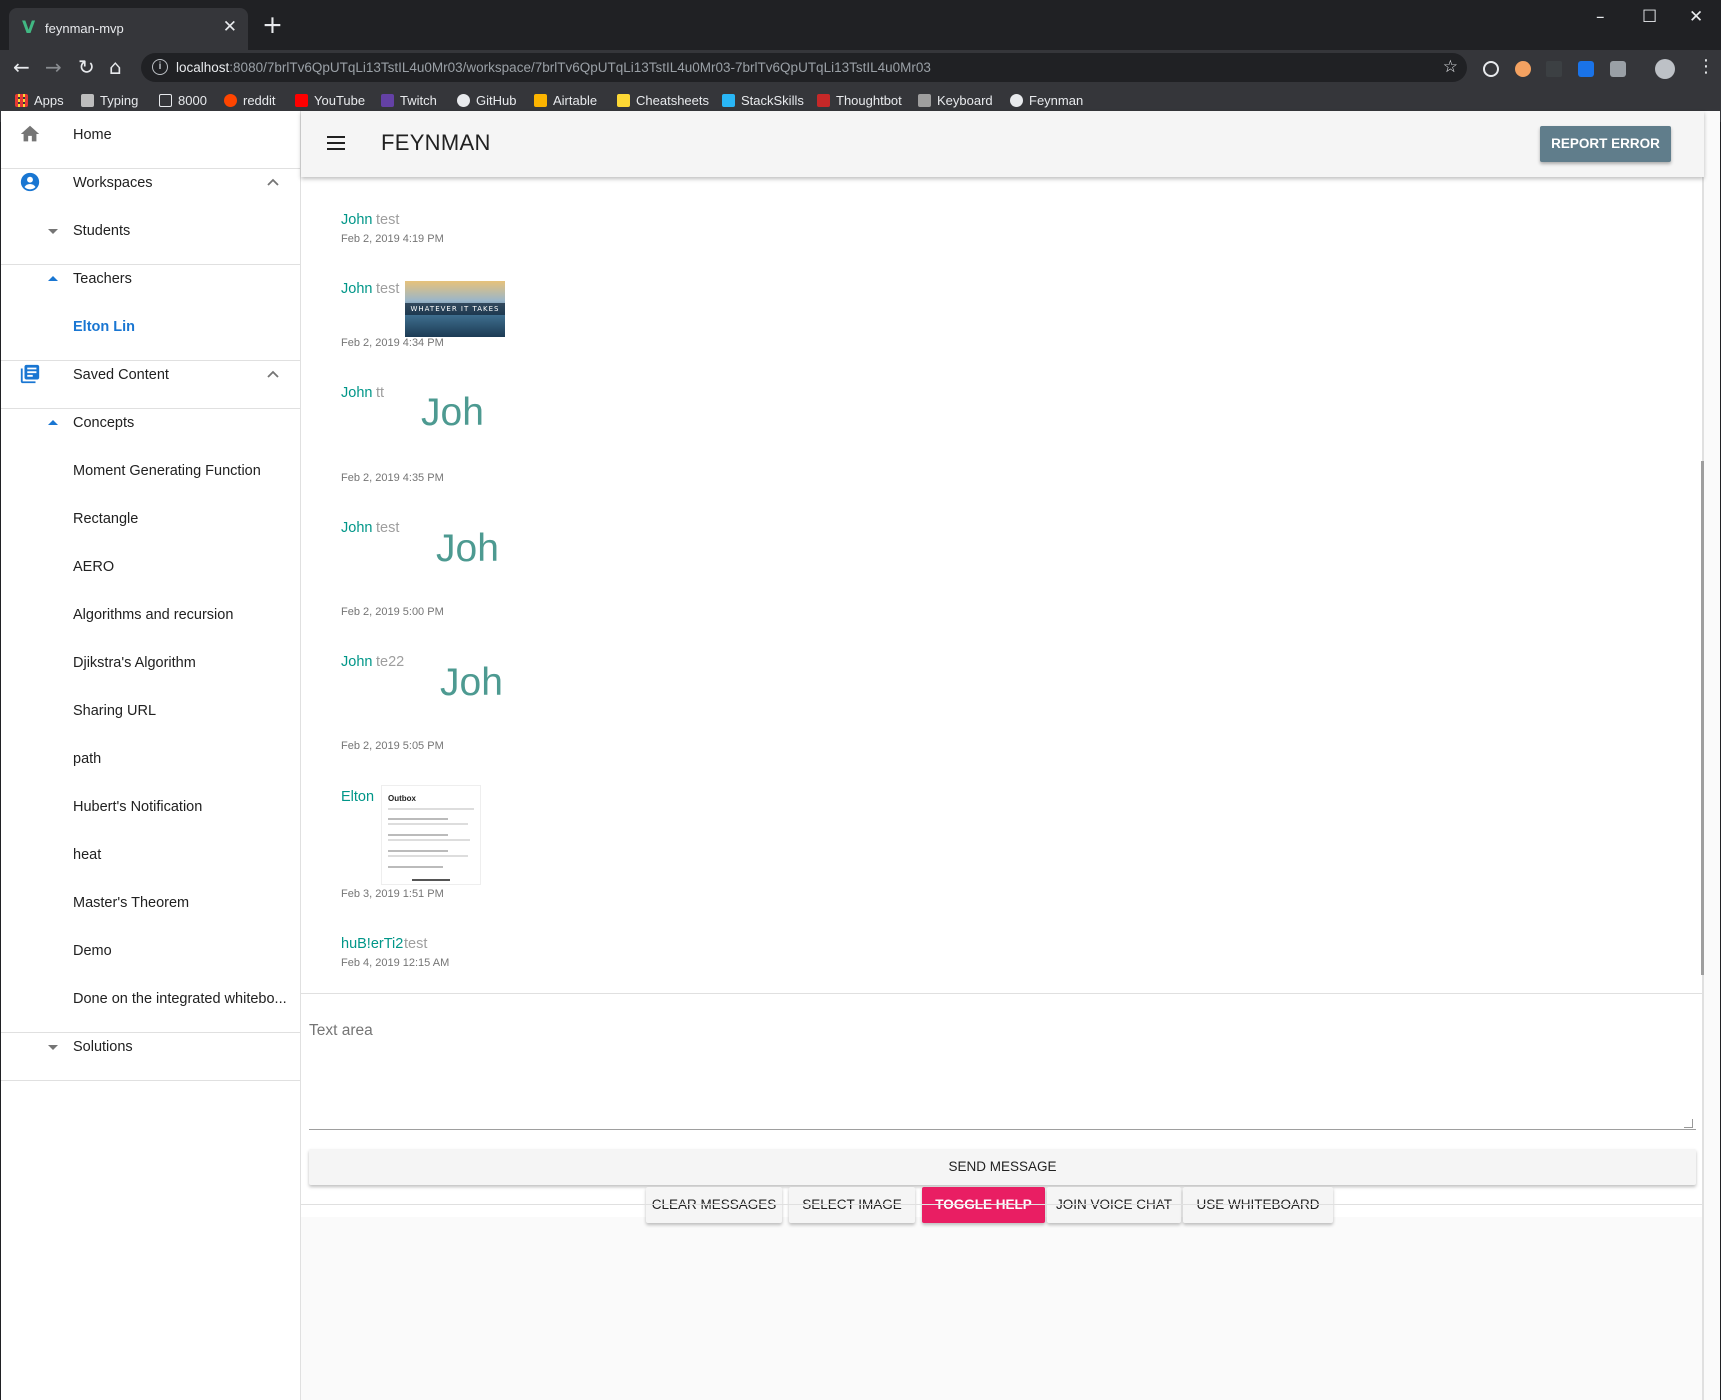 The width and height of the screenshot is (1721, 1400). I want to click on thoughtbot-icon, so click(823, 100).